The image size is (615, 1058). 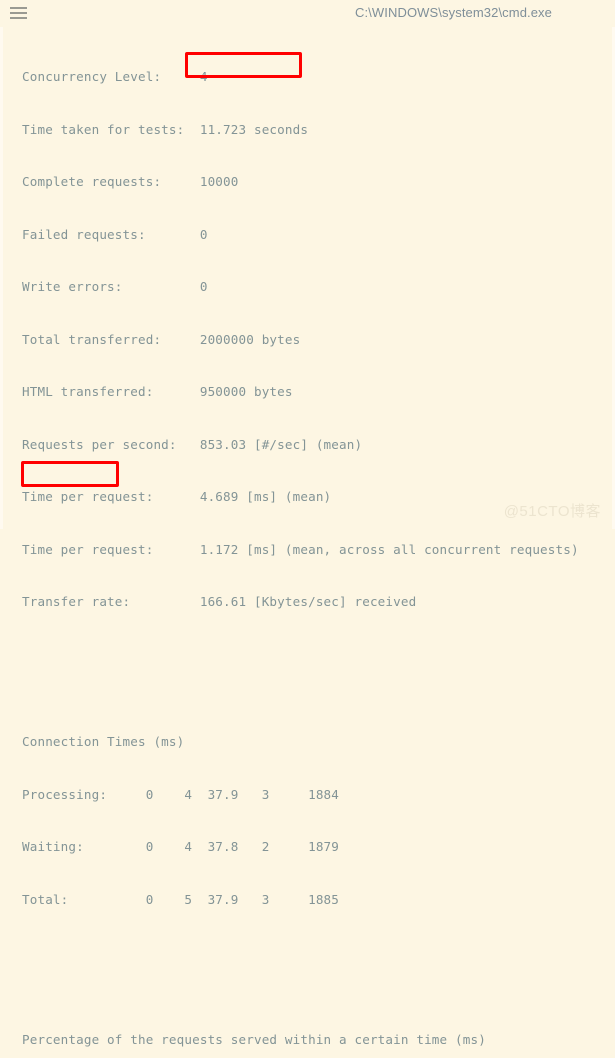 I want to click on console-line: Complete requests: 10000, so click(x=318, y=182).